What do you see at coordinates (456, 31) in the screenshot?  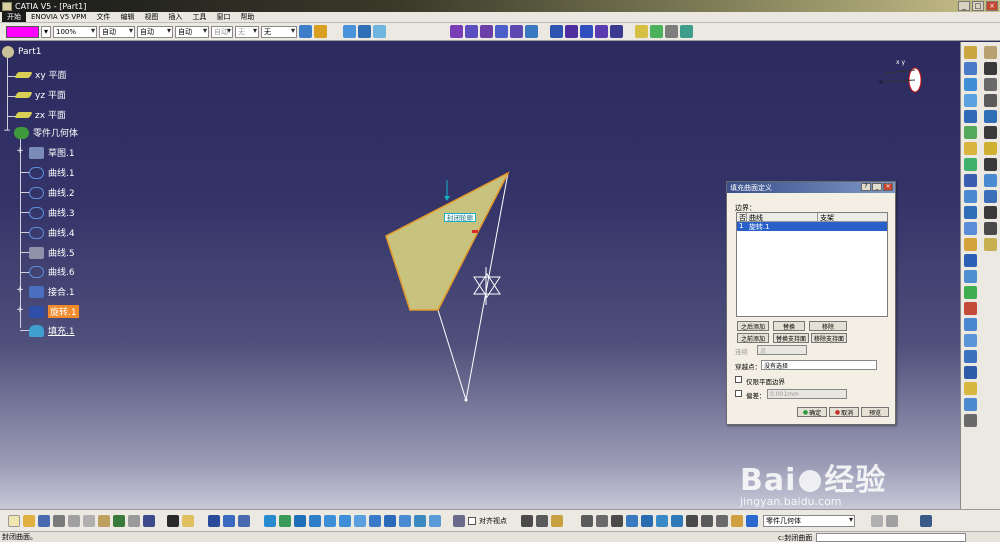 I see `extrude-icon` at bounding box center [456, 31].